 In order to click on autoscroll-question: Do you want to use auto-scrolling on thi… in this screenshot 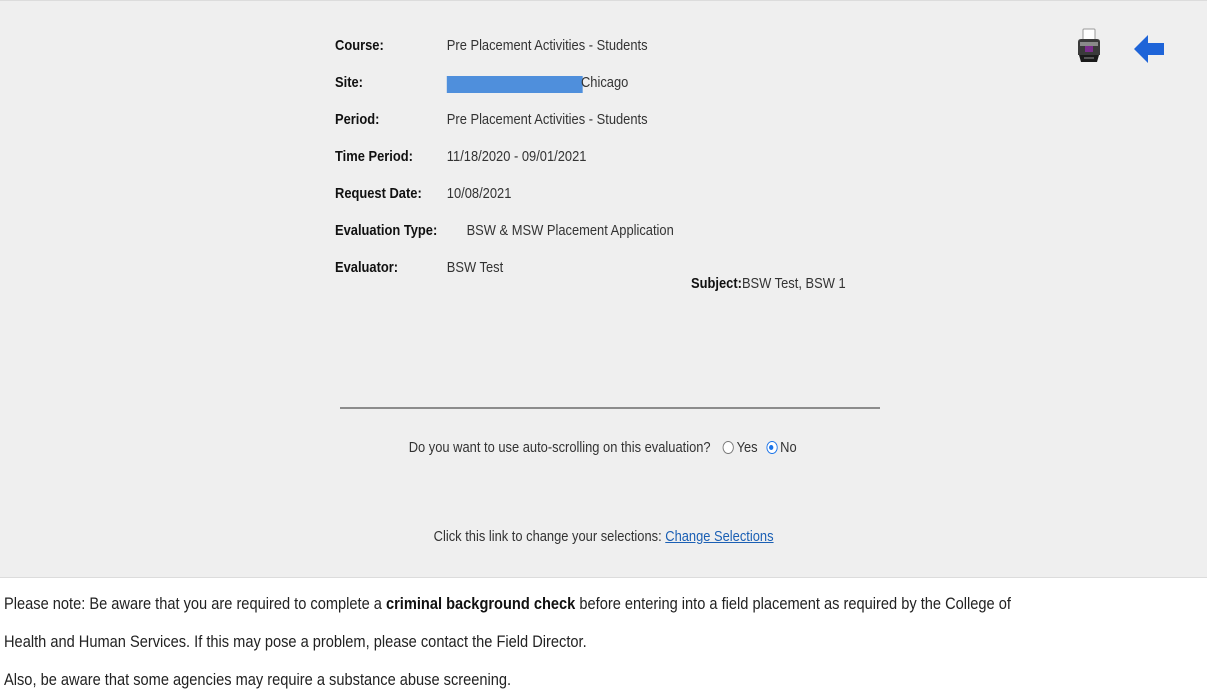, I will do `click(559, 447)`.